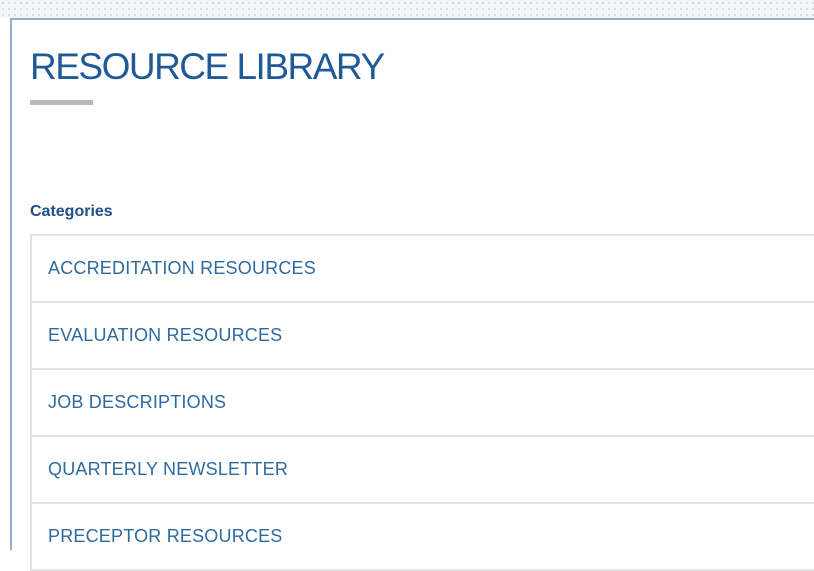  Describe the element at coordinates (61, 102) in the screenshot. I see `title-underline` at that location.